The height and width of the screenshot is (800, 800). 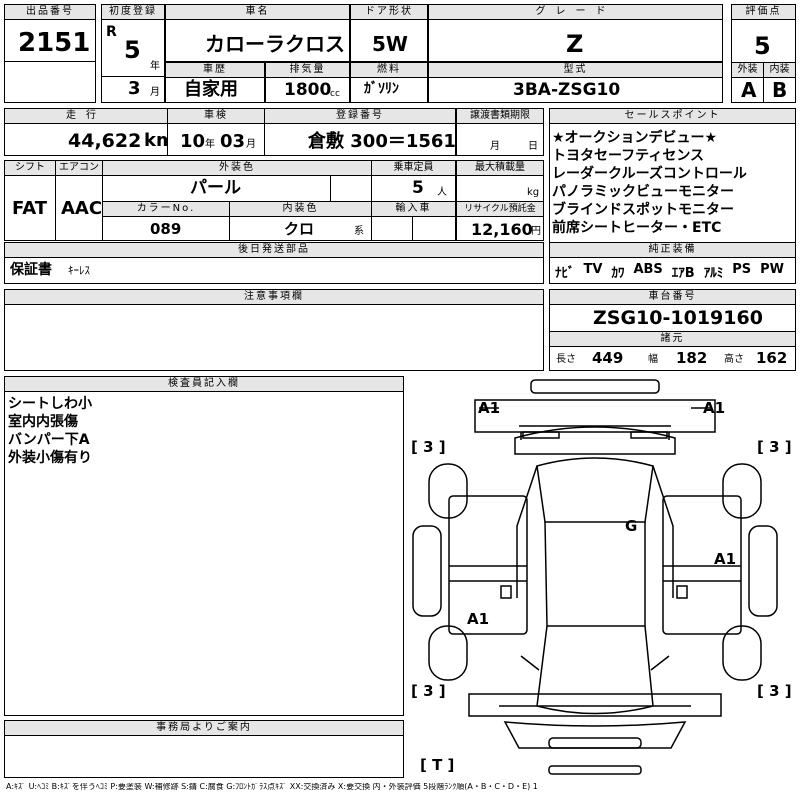 What do you see at coordinates (678, 318) in the screenshot?
I see `chassis-value: ZSG10-1019160` at bounding box center [678, 318].